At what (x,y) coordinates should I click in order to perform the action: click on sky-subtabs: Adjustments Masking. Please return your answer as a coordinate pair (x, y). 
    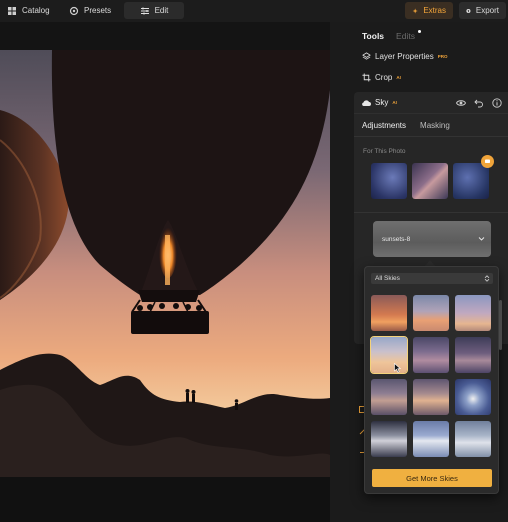
    Looking at the image, I should click on (406, 125).